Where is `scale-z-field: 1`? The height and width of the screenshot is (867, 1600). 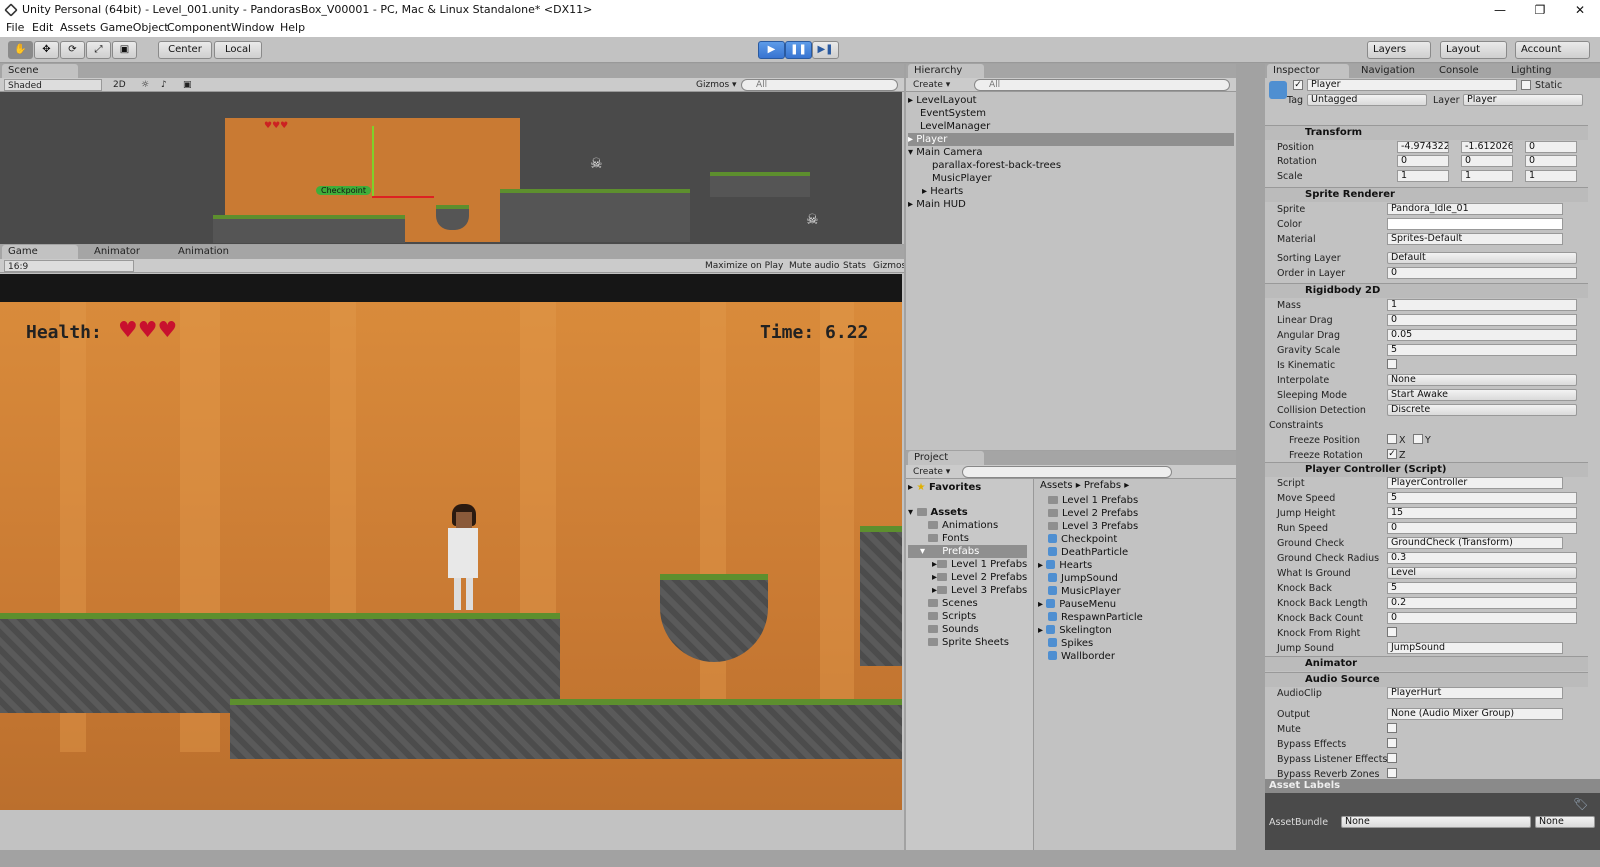 scale-z-field: 1 is located at coordinates (1551, 176).